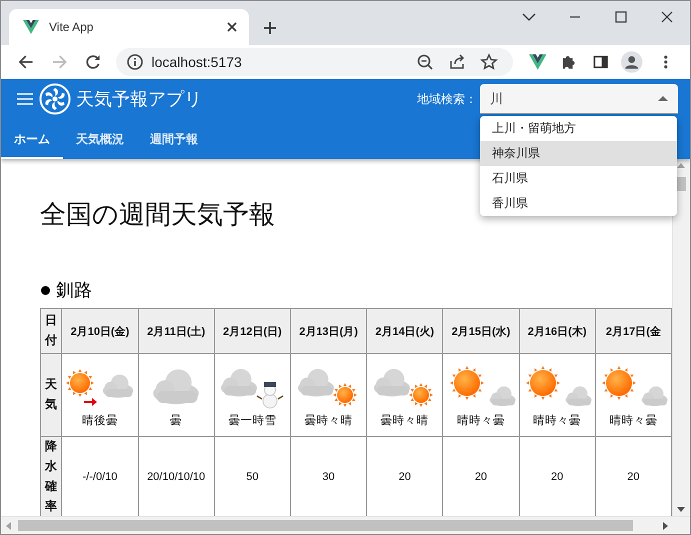 This screenshot has width=691, height=535. What do you see at coordinates (579, 99) in the screenshot?
I see `region-search-field: 川` at bounding box center [579, 99].